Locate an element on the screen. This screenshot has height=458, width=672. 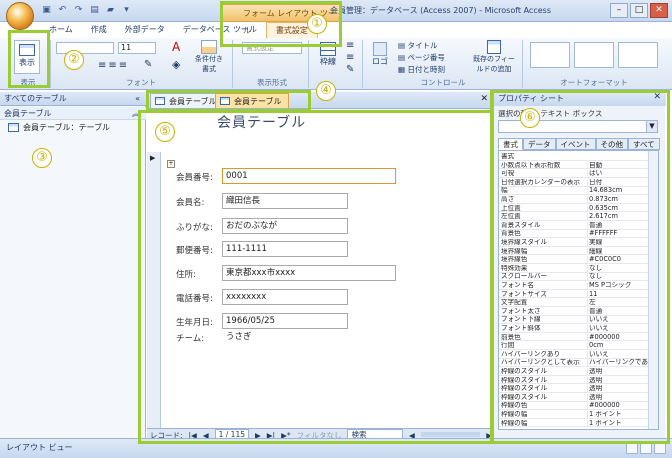
title-button: ▤ タイトル is located at coordinates (421, 46).